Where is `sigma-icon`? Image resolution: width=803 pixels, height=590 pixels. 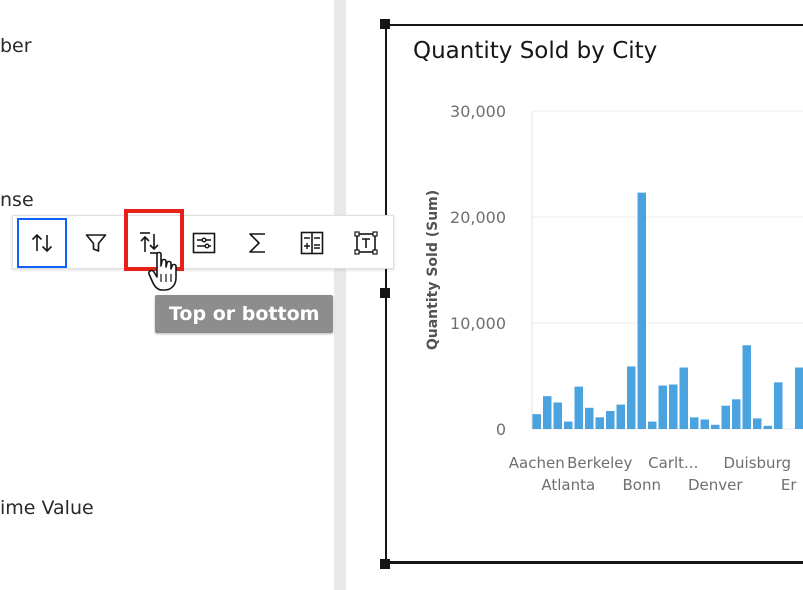 sigma-icon is located at coordinates (257, 243).